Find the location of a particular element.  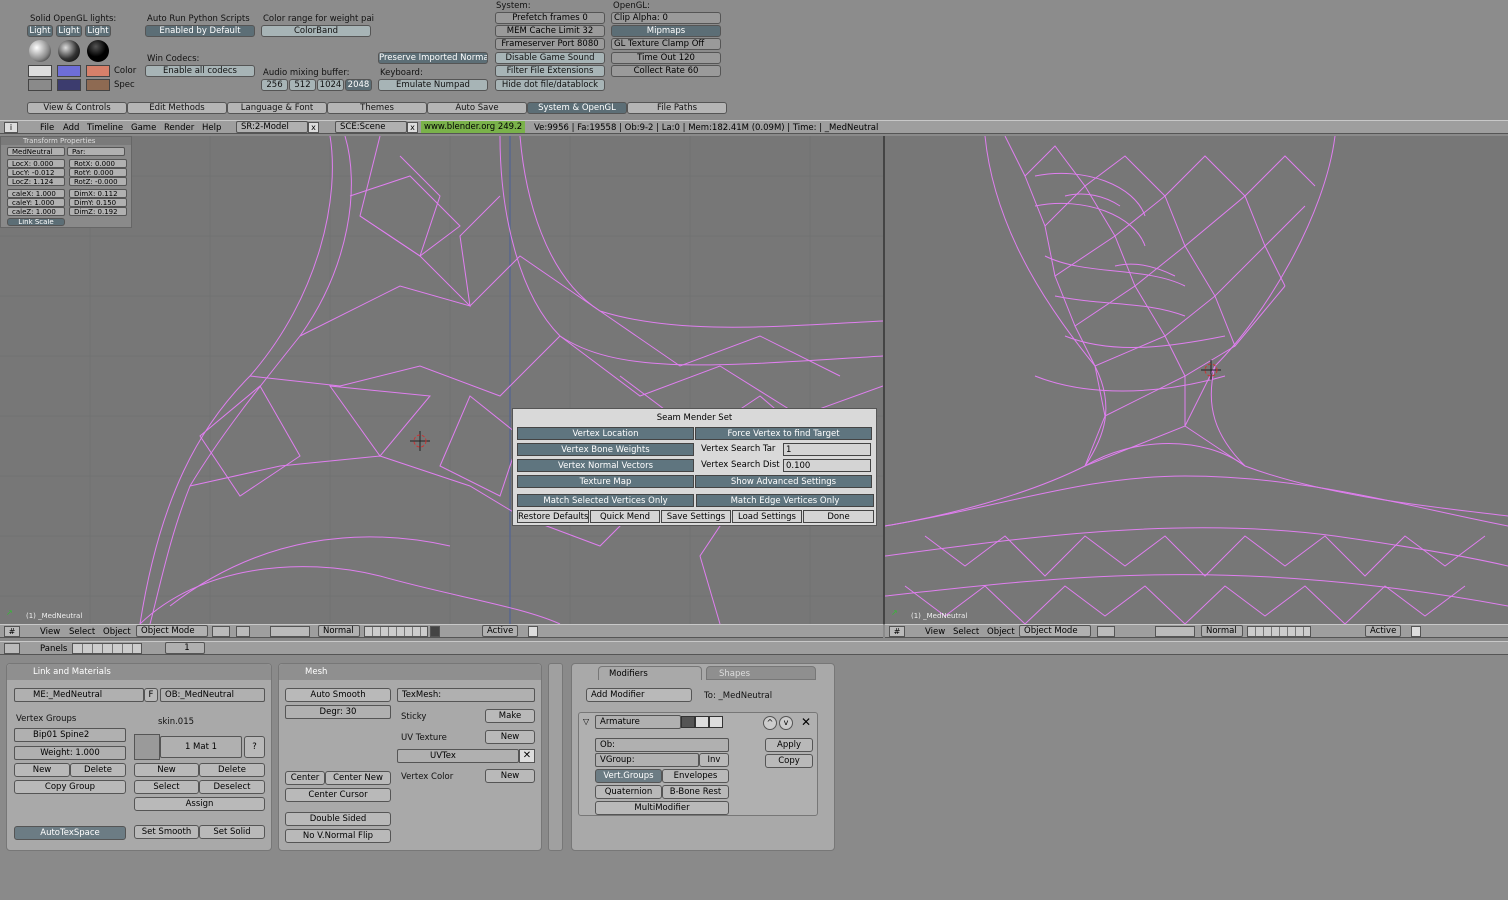

sticky-make-button: Make is located at coordinates (510, 716).